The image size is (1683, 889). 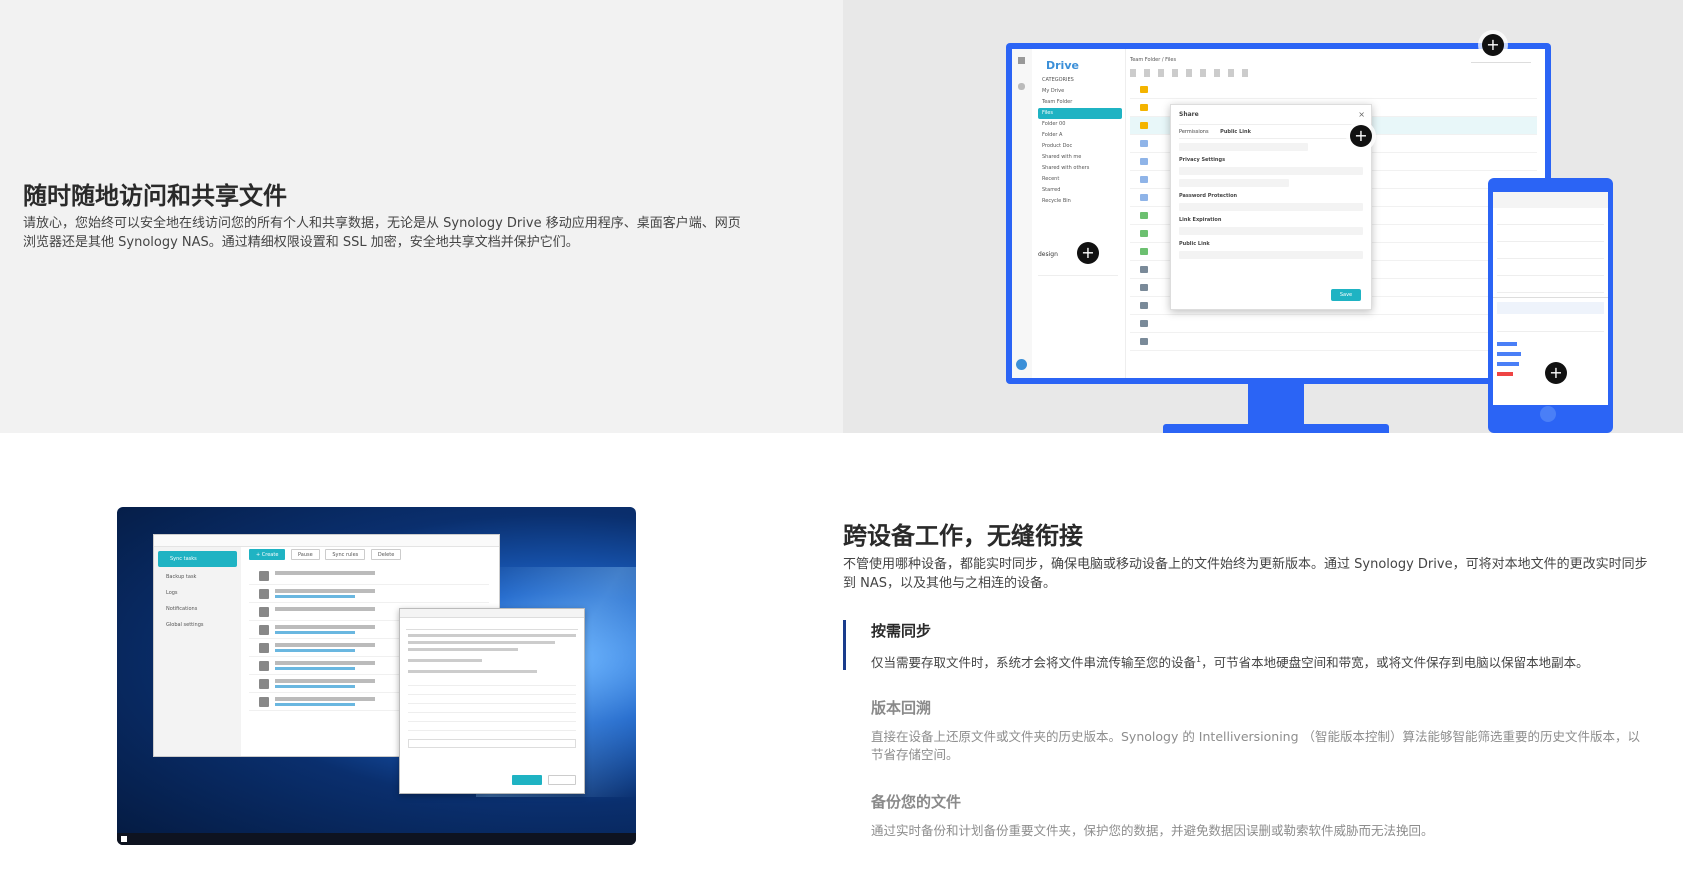 I want to click on bell-icon, so click(x=1021, y=86).